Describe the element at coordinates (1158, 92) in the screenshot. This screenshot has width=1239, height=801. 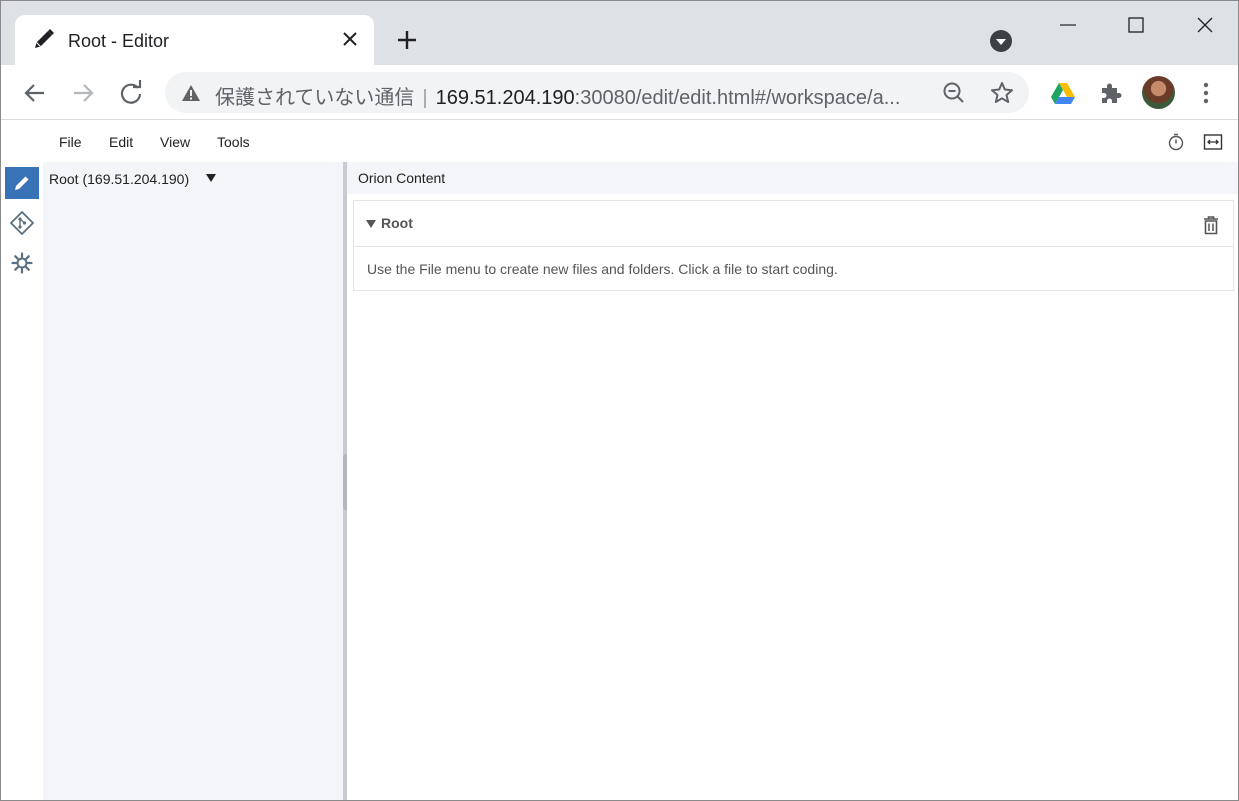
I see `profile-avatar` at that location.